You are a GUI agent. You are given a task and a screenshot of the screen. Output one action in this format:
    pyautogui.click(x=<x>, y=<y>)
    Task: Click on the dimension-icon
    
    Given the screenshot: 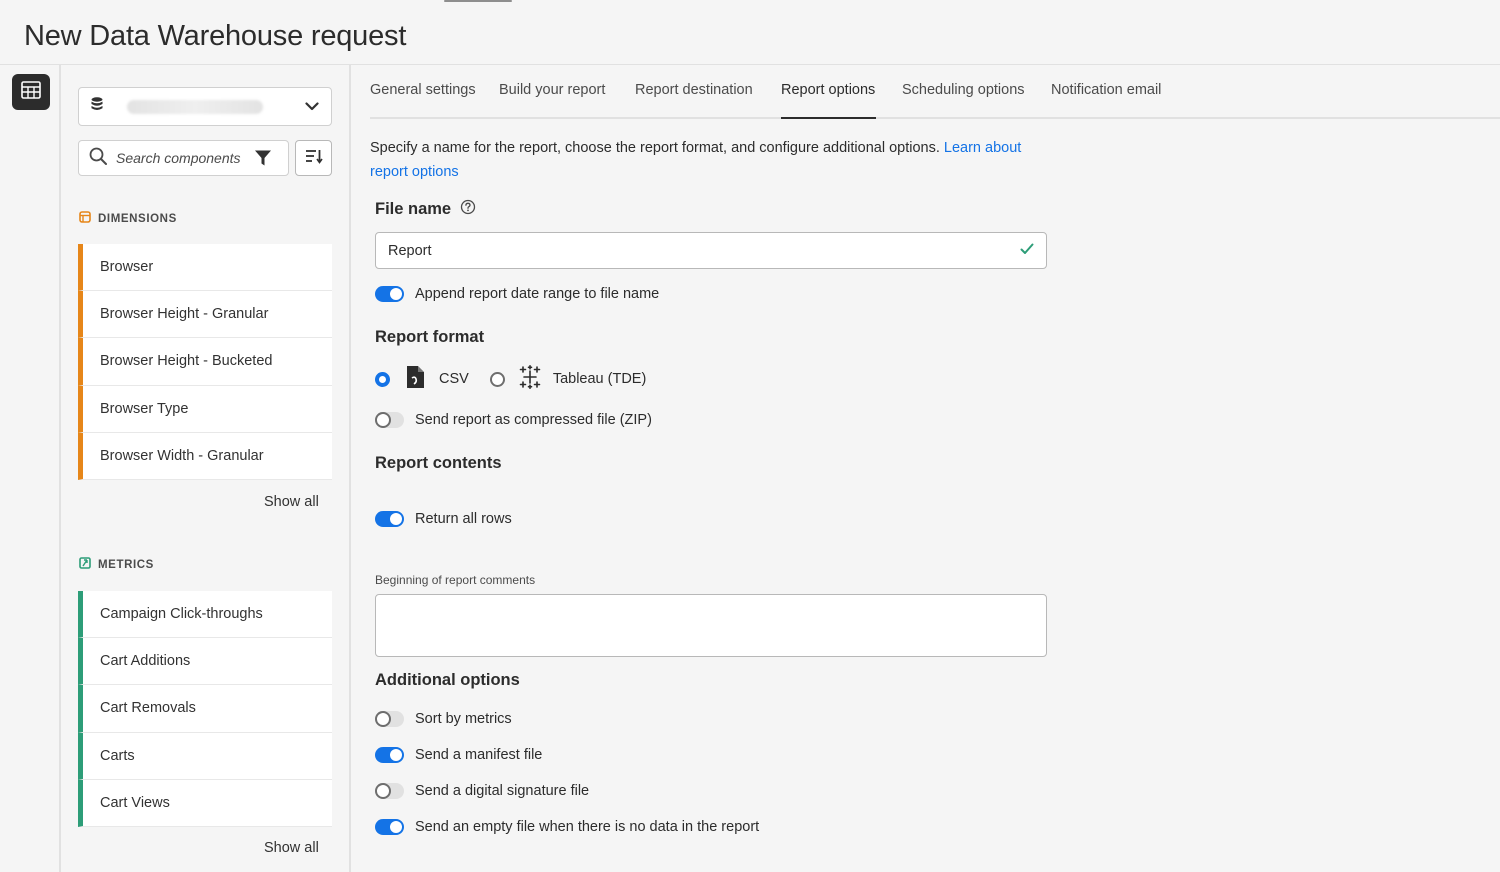 What is the action you would take?
    pyautogui.click(x=85, y=218)
    